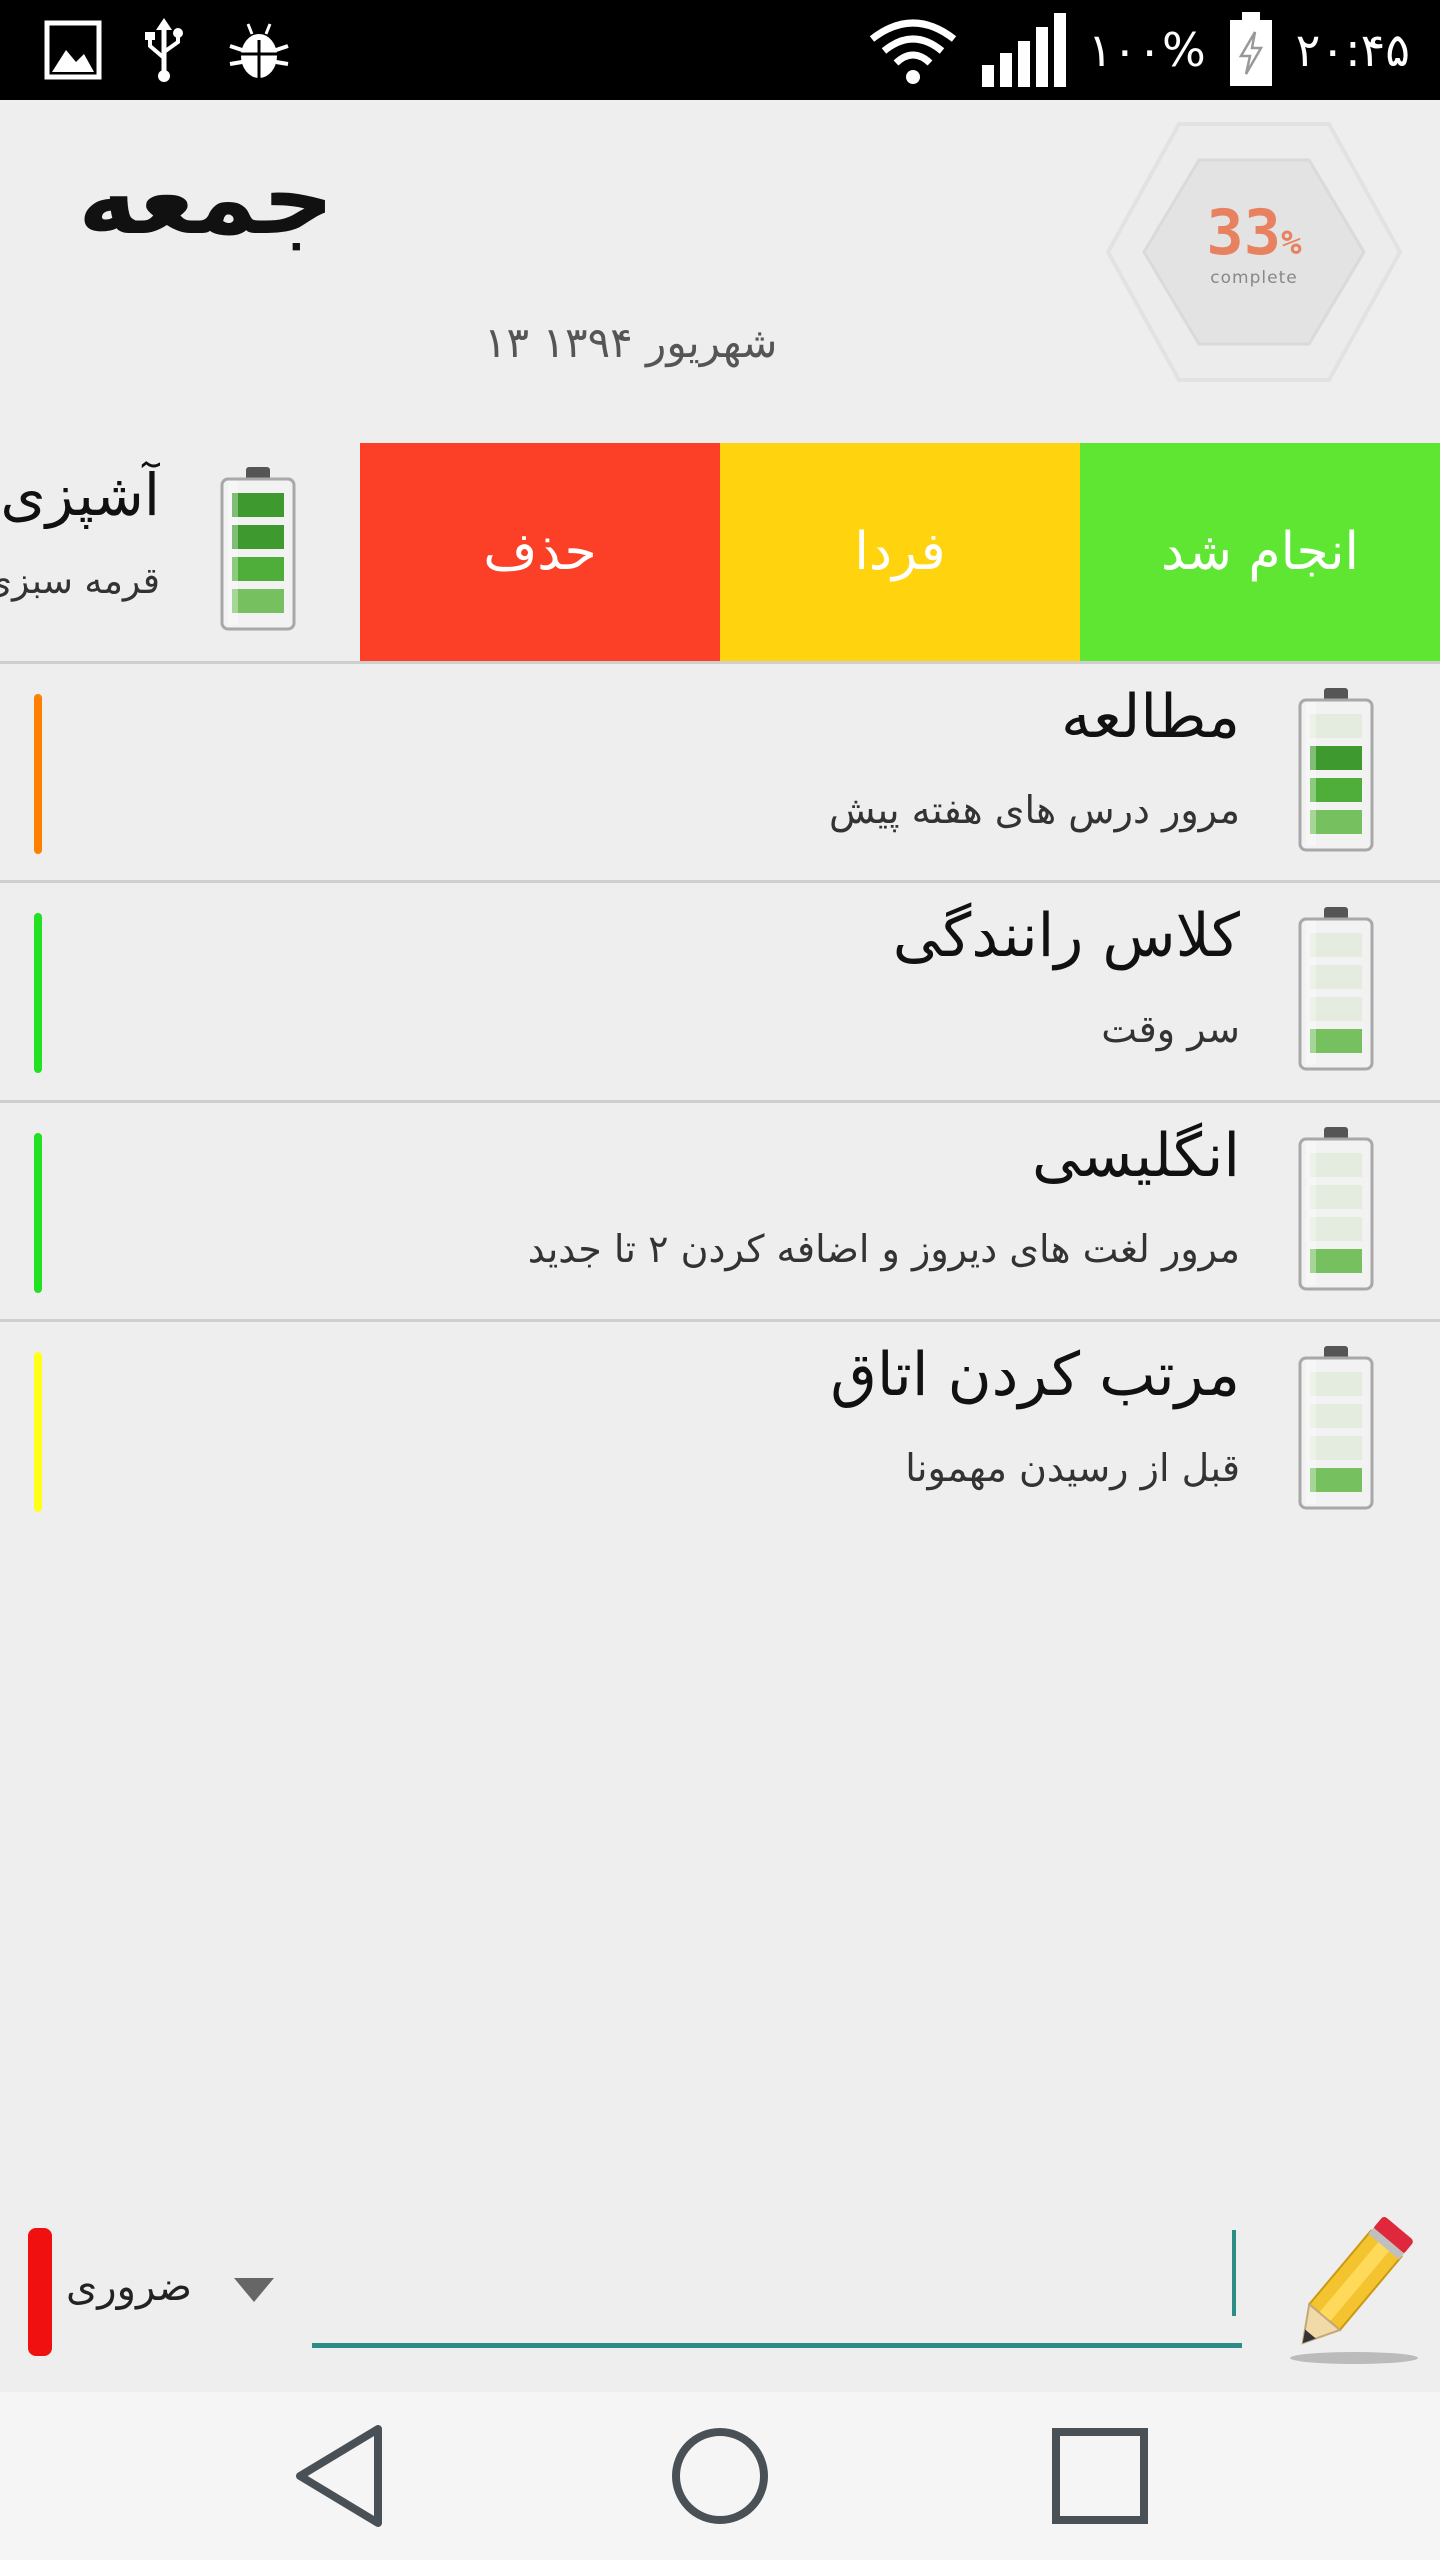 The height and width of the screenshot is (2560, 1440). What do you see at coordinates (1352, 50) in the screenshot?
I see `status-time: ۲۰:۴۵` at bounding box center [1352, 50].